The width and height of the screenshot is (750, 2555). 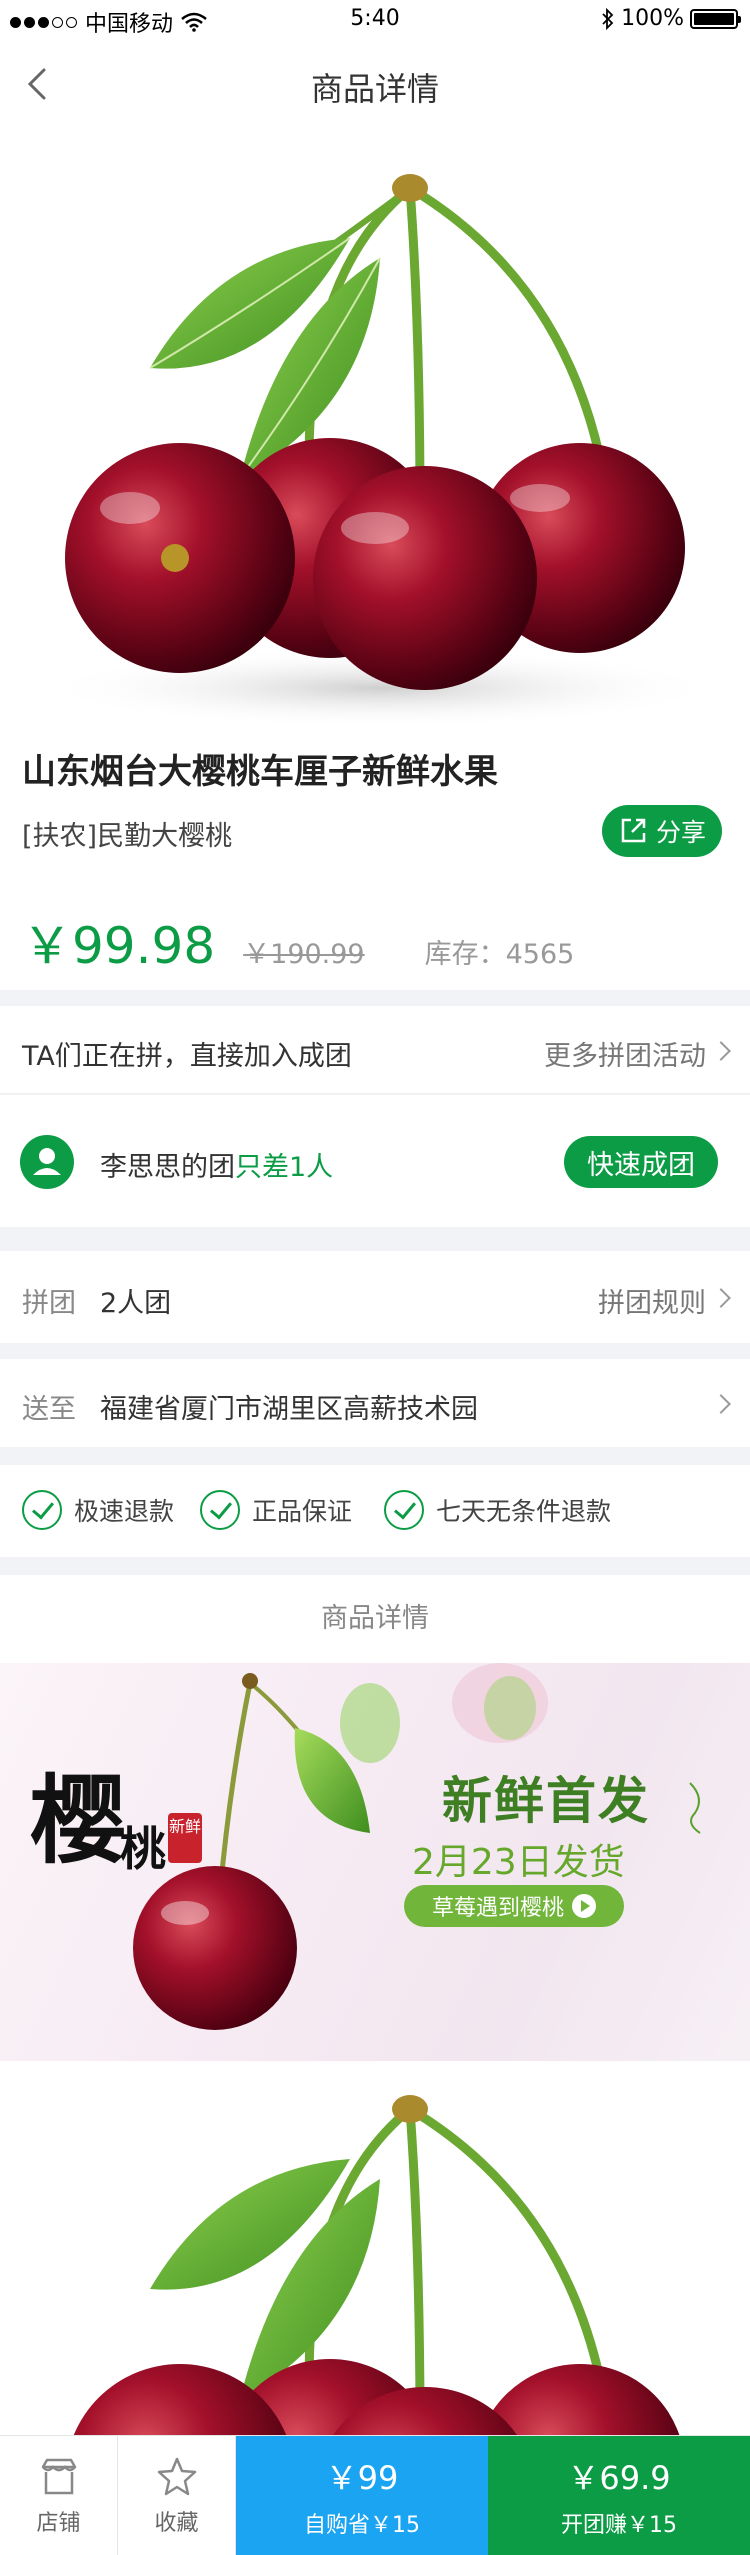 What do you see at coordinates (652, 18) in the screenshot?
I see `battery-percent: 100%` at bounding box center [652, 18].